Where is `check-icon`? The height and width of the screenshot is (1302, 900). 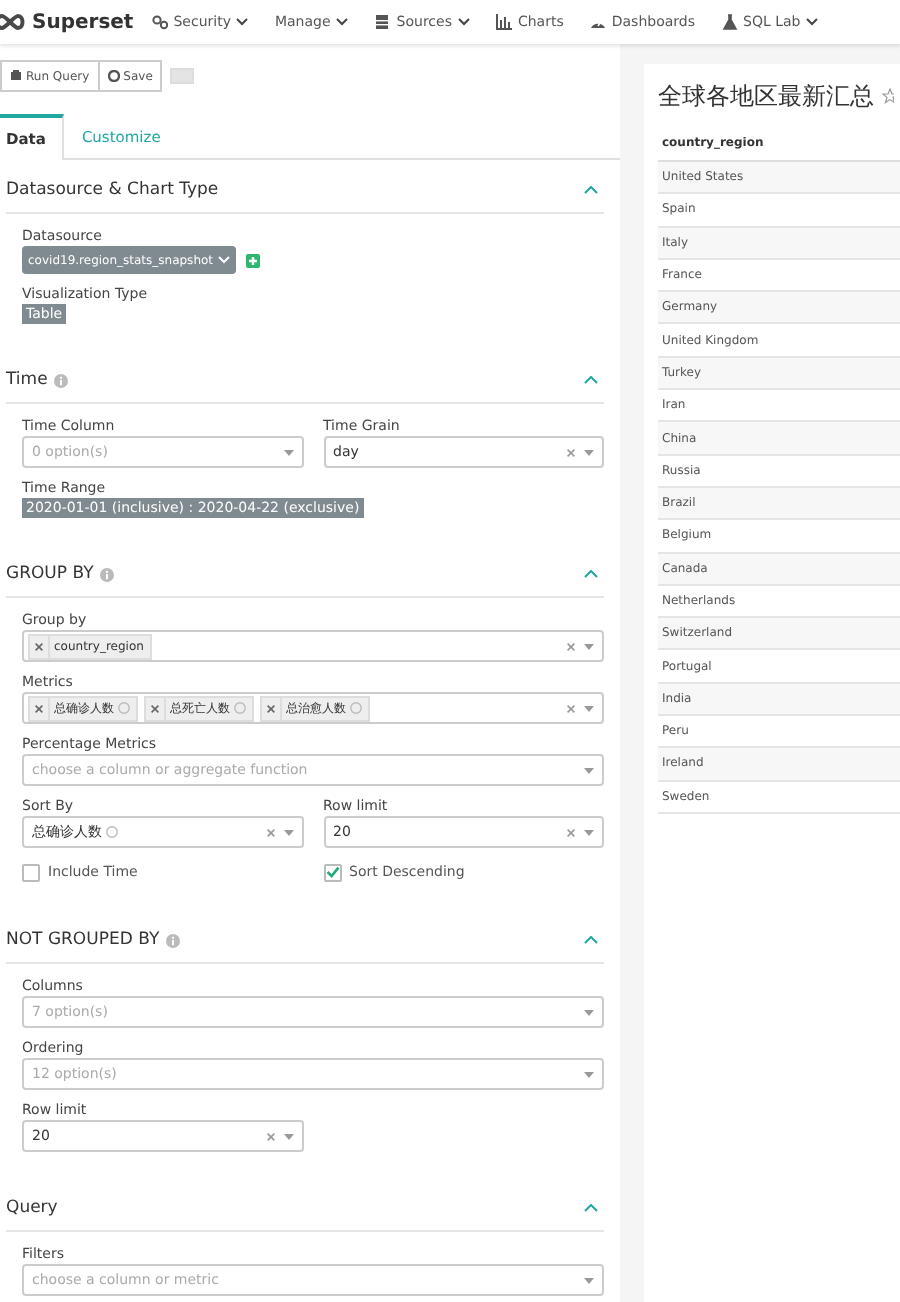 check-icon is located at coordinates (332, 872).